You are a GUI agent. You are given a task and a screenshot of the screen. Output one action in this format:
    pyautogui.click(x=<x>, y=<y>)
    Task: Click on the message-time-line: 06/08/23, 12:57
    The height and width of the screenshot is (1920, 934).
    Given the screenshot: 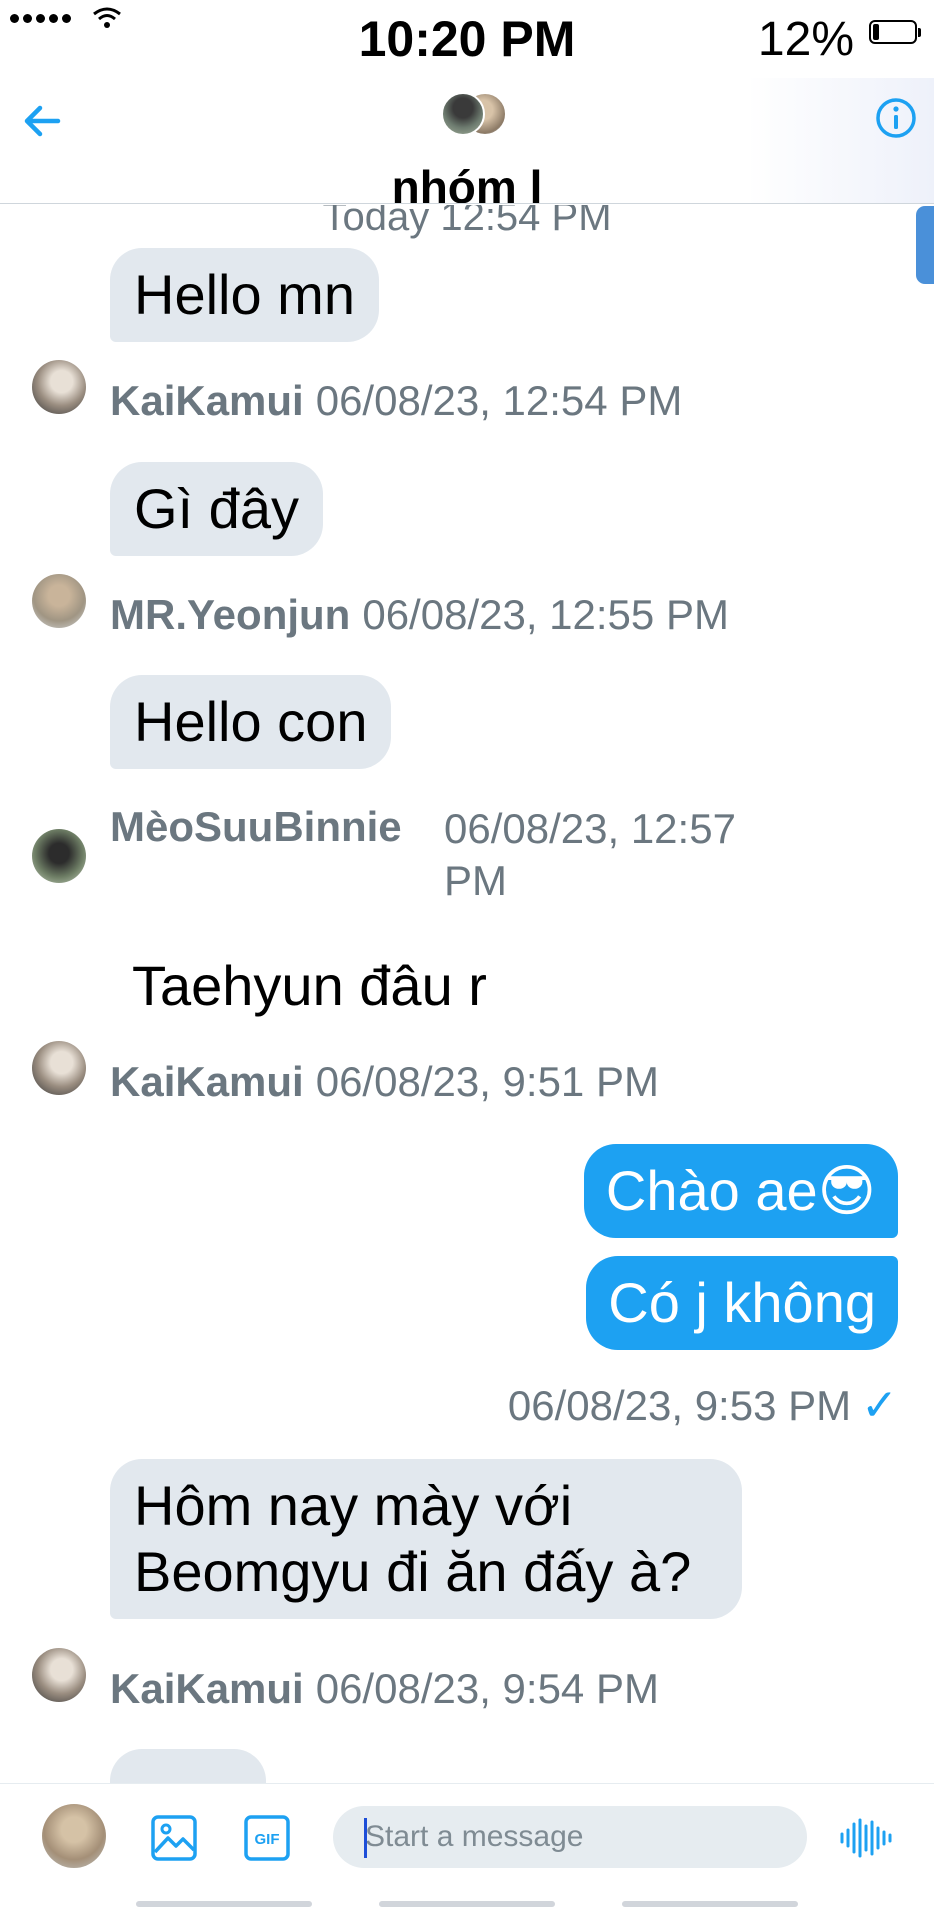 What is the action you would take?
    pyautogui.click(x=590, y=828)
    